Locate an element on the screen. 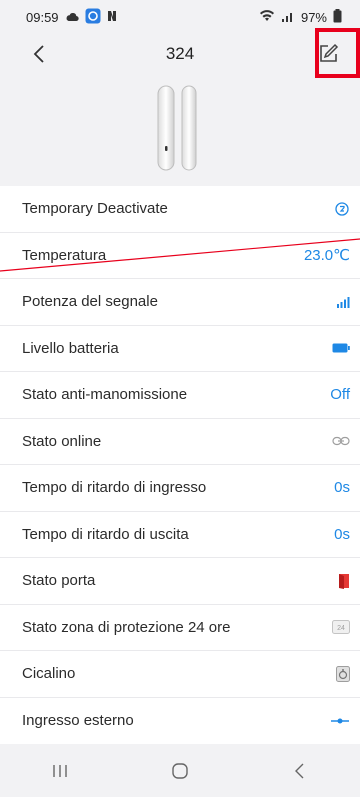 The height and width of the screenshot is (797, 360). row-label: Stato anti-manomissione is located at coordinates (105, 395).